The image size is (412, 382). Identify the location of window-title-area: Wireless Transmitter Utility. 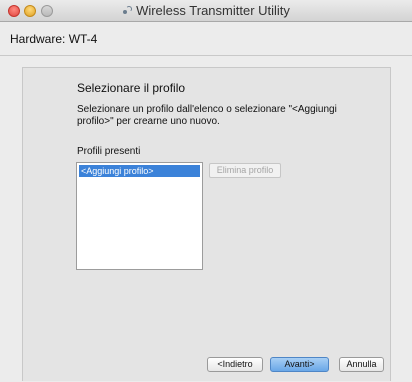
(206, 11).